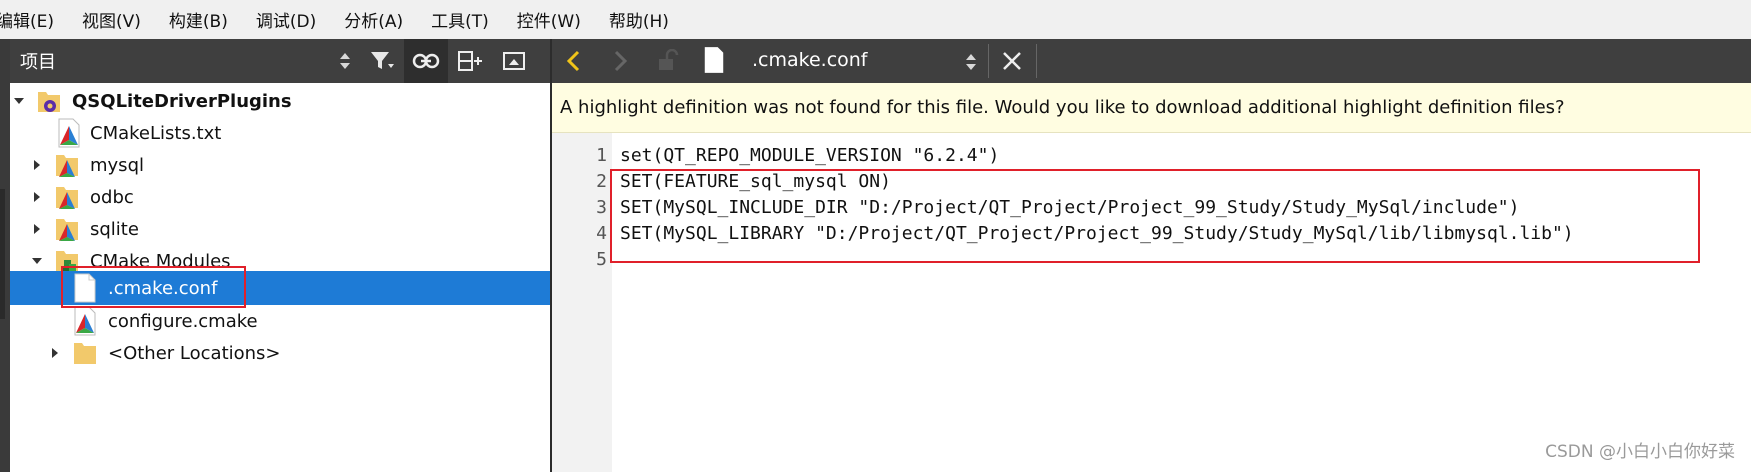 Image resolution: width=1751 pixels, height=472 pixels. What do you see at coordinates (601, 259) in the screenshot?
I see `line-number: 5` at bounding box center [601, 259].